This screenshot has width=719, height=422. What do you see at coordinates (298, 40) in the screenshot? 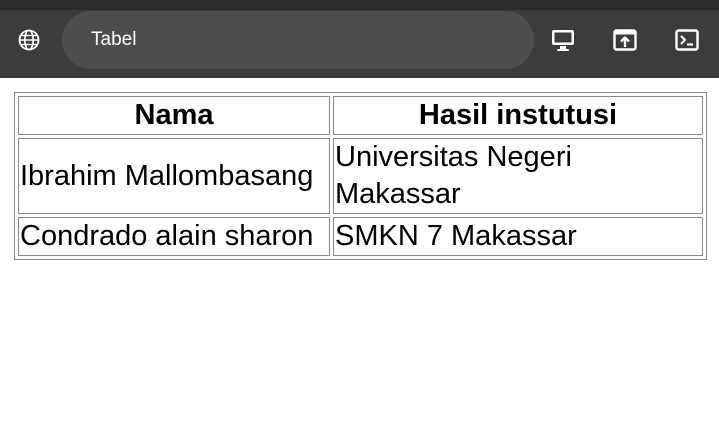
I see `address-bar: Tabel` at bounding box center [298, 40].